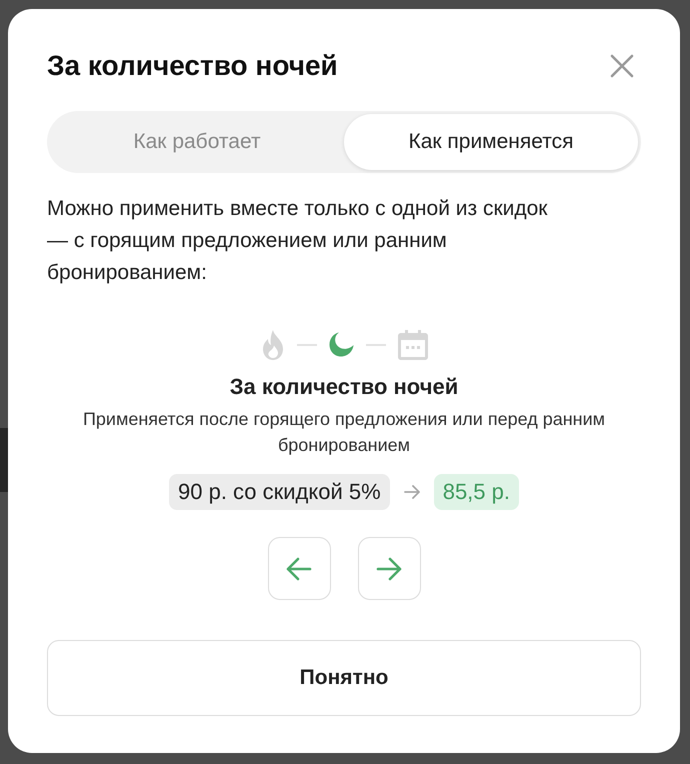 This screenshot has width=690, height=764. Describe the element at coordinates (622, 66) in the screenshot. I see `close-icon` at that location.